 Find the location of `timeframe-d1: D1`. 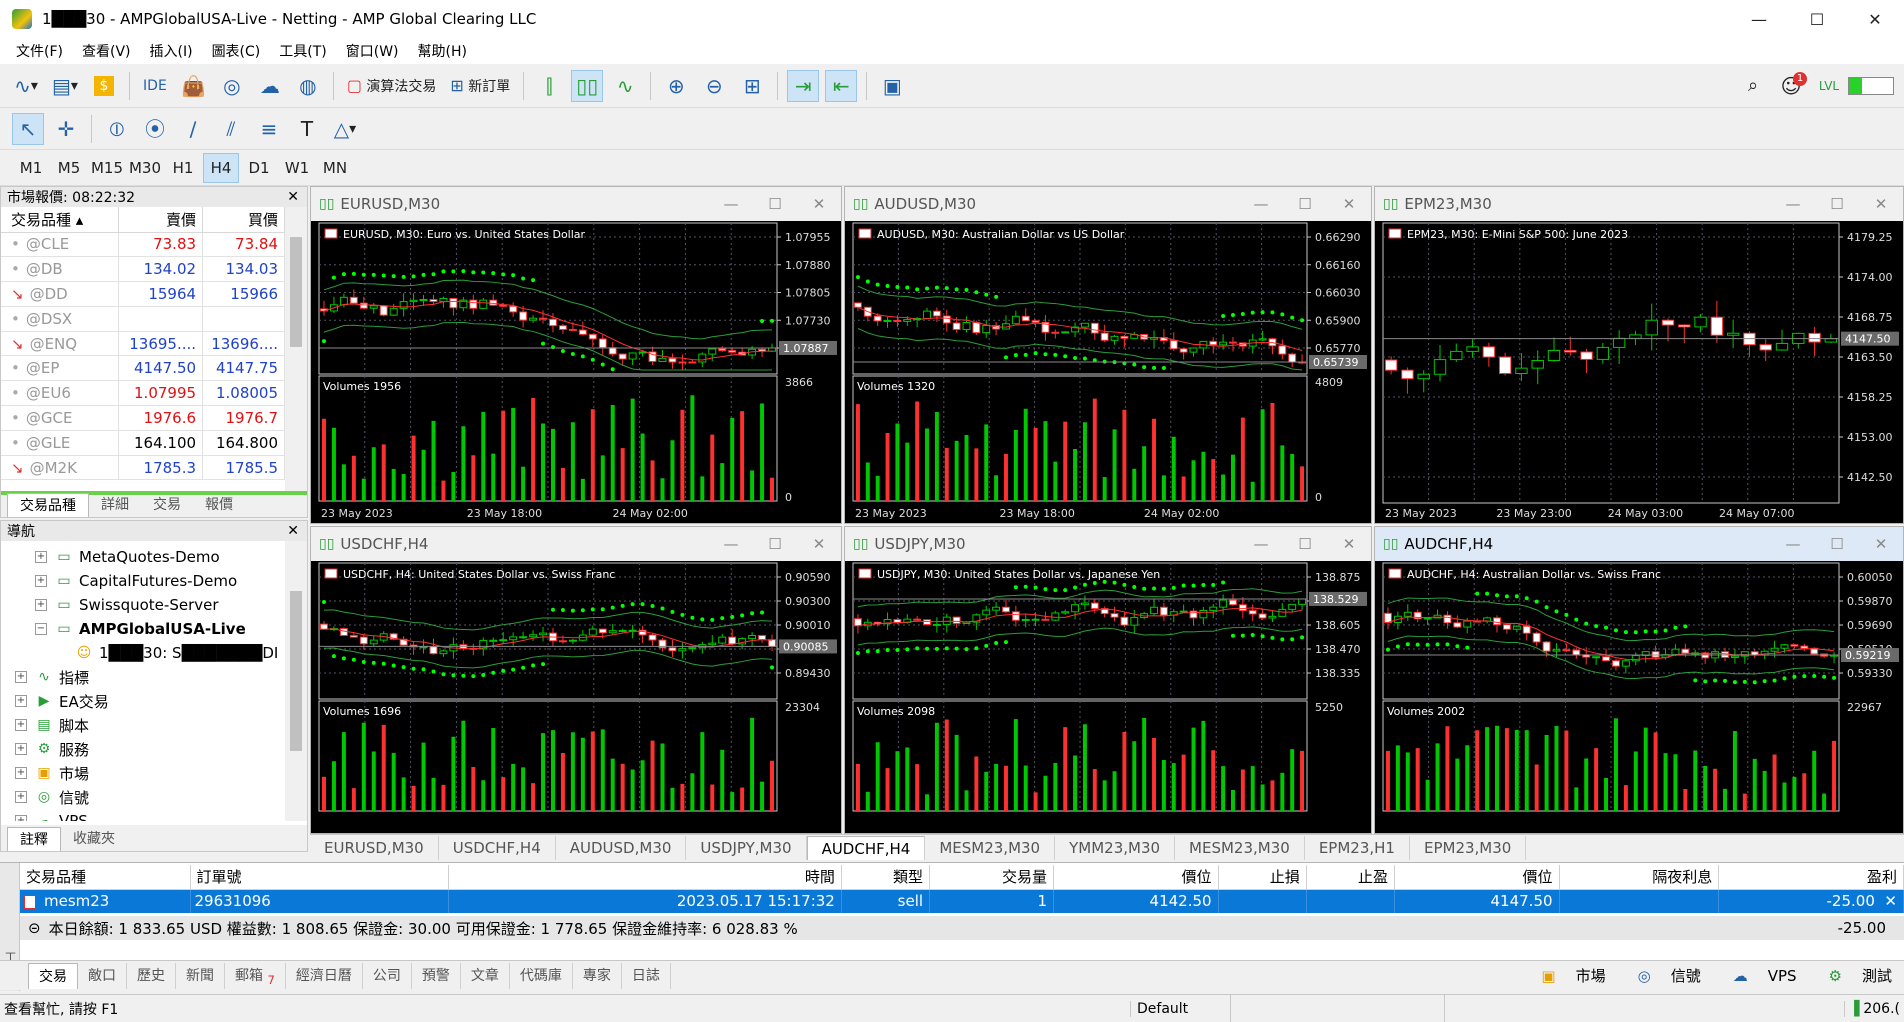

timeframe-d1: D1 is located at coordinates (259, 168).